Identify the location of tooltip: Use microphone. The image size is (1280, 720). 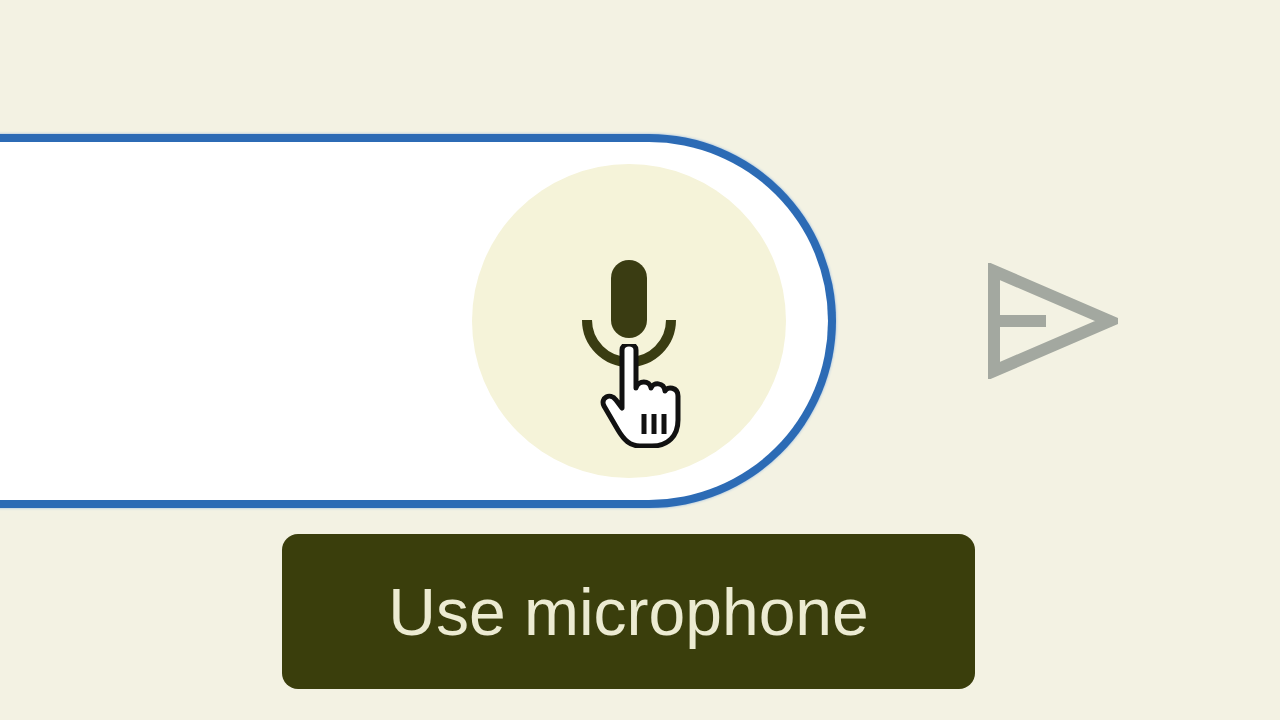
(628, 611).